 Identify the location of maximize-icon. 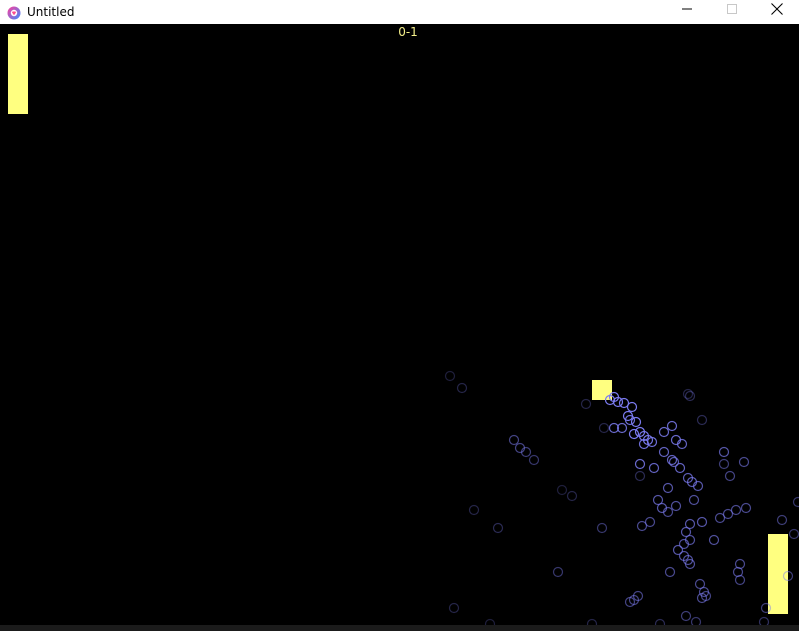
(731, 8).